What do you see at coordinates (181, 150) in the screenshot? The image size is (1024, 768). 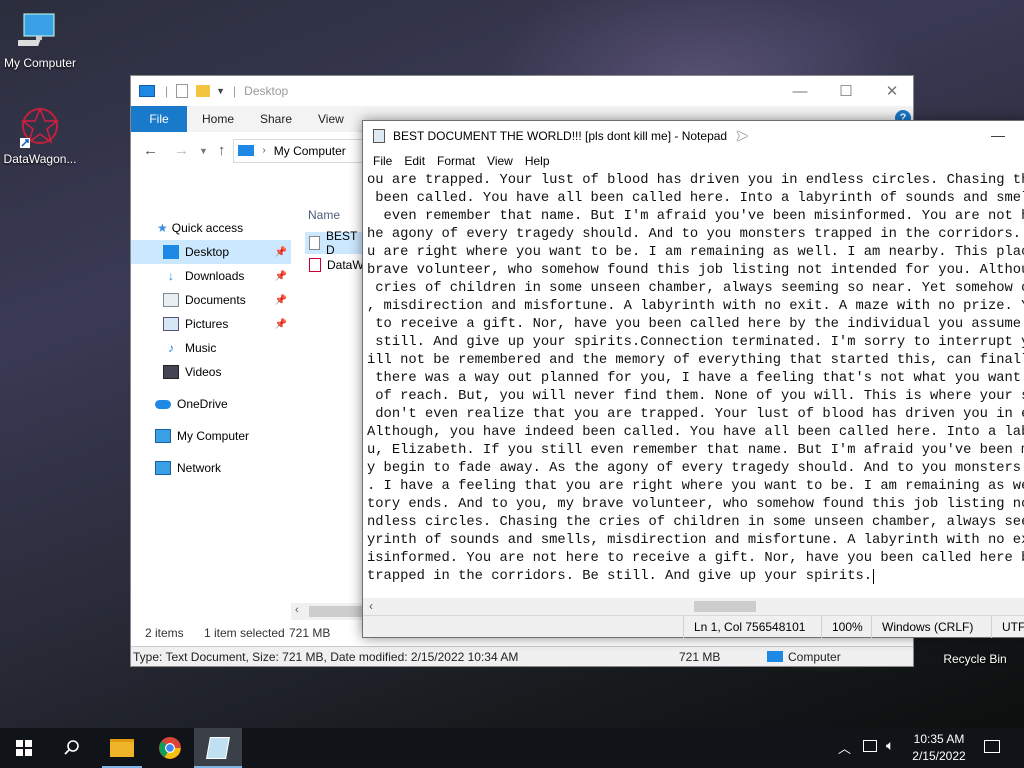 I see `forward-arrow-icon: →` at bounding box center [181, 150].